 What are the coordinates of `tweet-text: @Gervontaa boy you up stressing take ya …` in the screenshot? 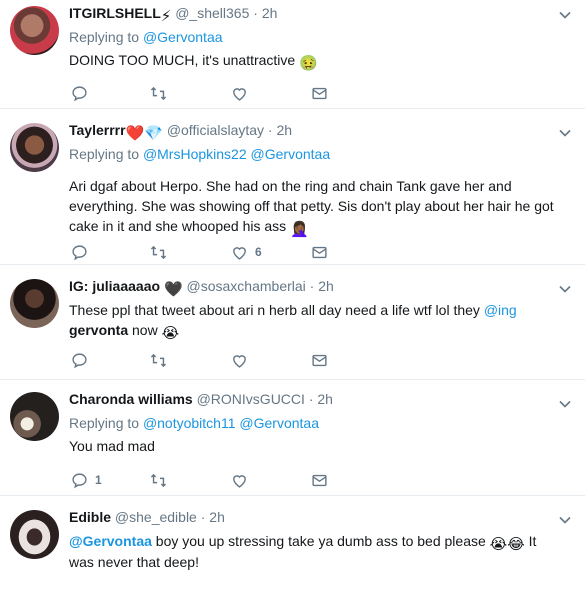 It's located at (303, 551).